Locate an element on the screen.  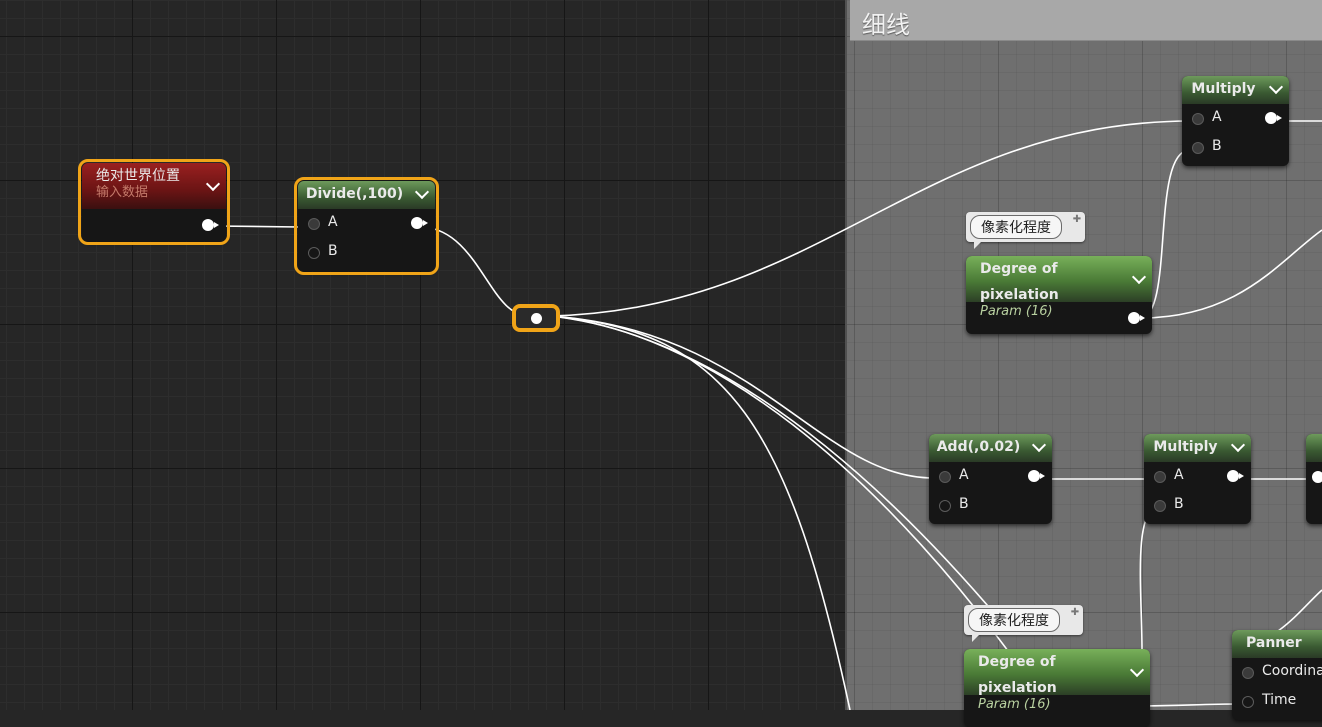
node-subtitle: 输入数据 is located at coordinates (122, 192).